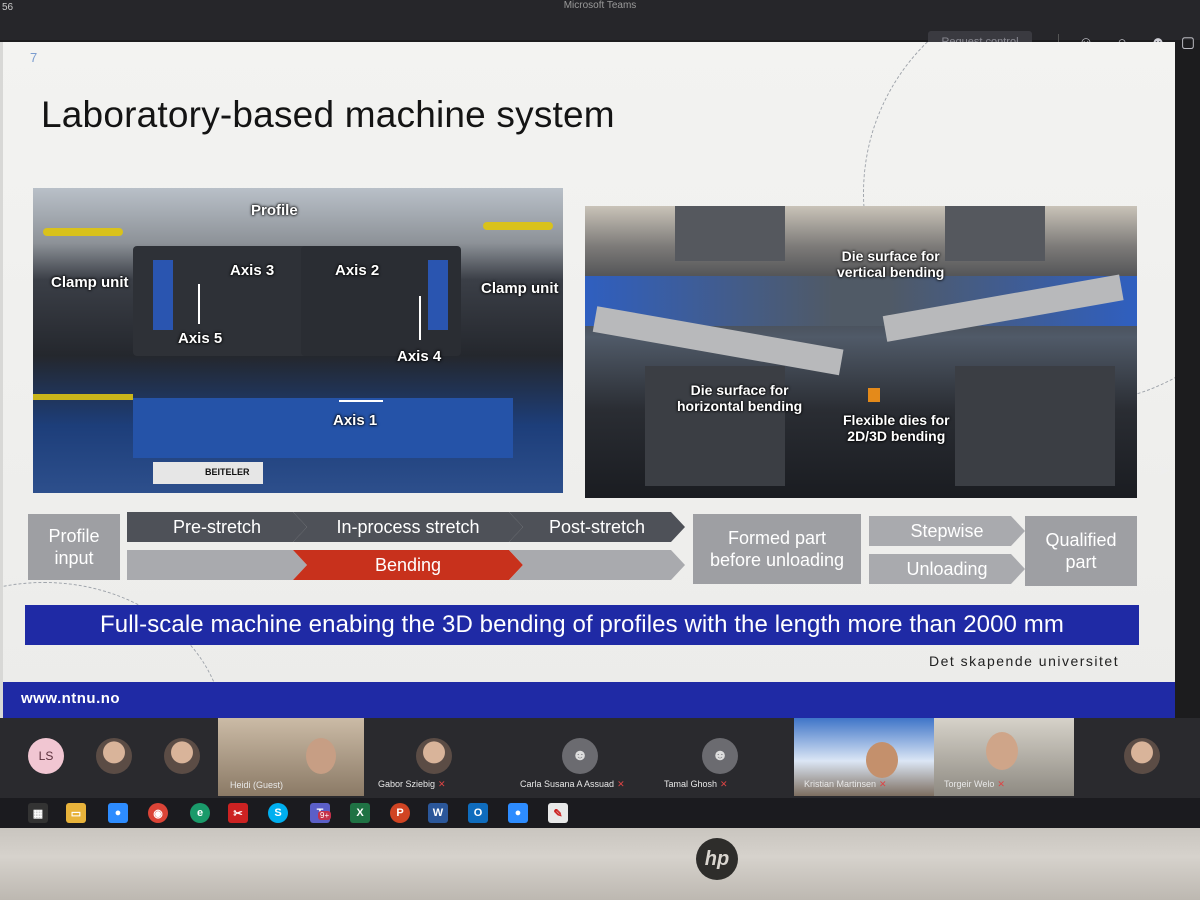 The width and height of the screenshot is (1200, 900). What do you see at coordinates (1035, 426) in the screenshot?
I see `die-body` at bounding box center [1035, 426].